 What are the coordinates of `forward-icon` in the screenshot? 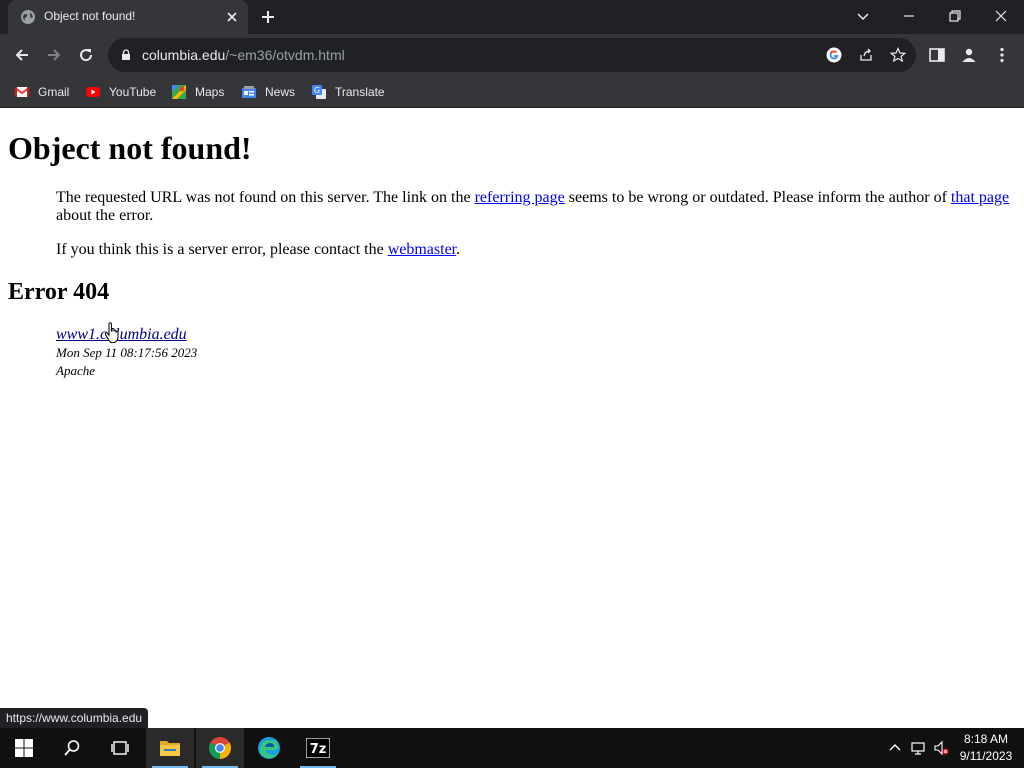 It's located at (54, 55).